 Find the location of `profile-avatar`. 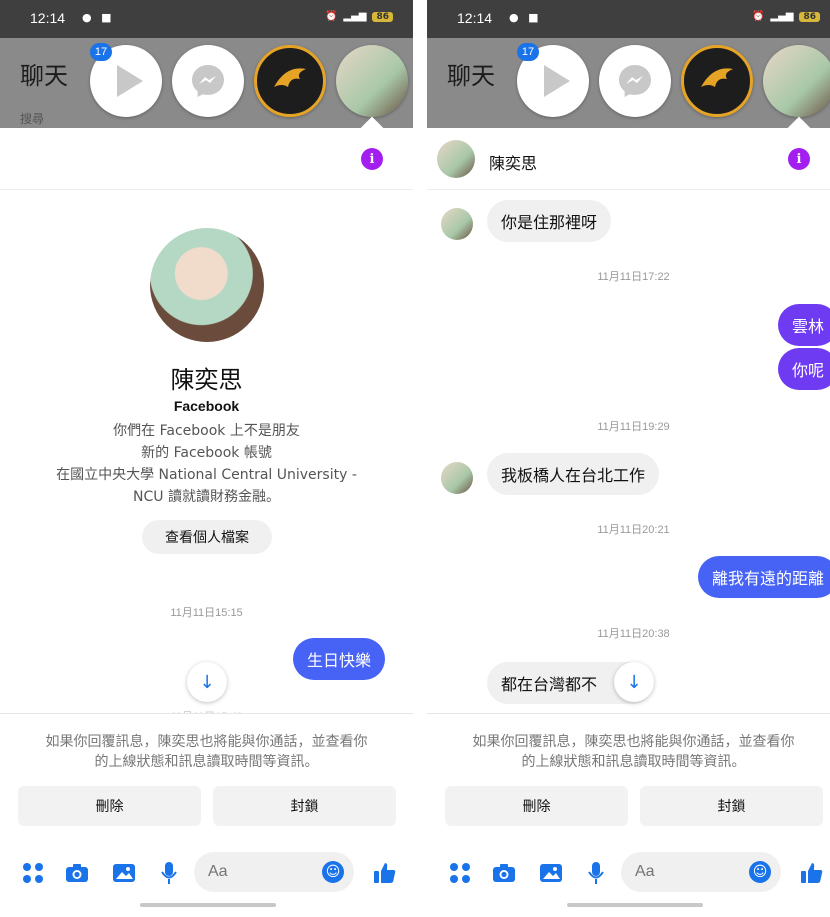

profile-avatar is located at coordinates (207, 285).